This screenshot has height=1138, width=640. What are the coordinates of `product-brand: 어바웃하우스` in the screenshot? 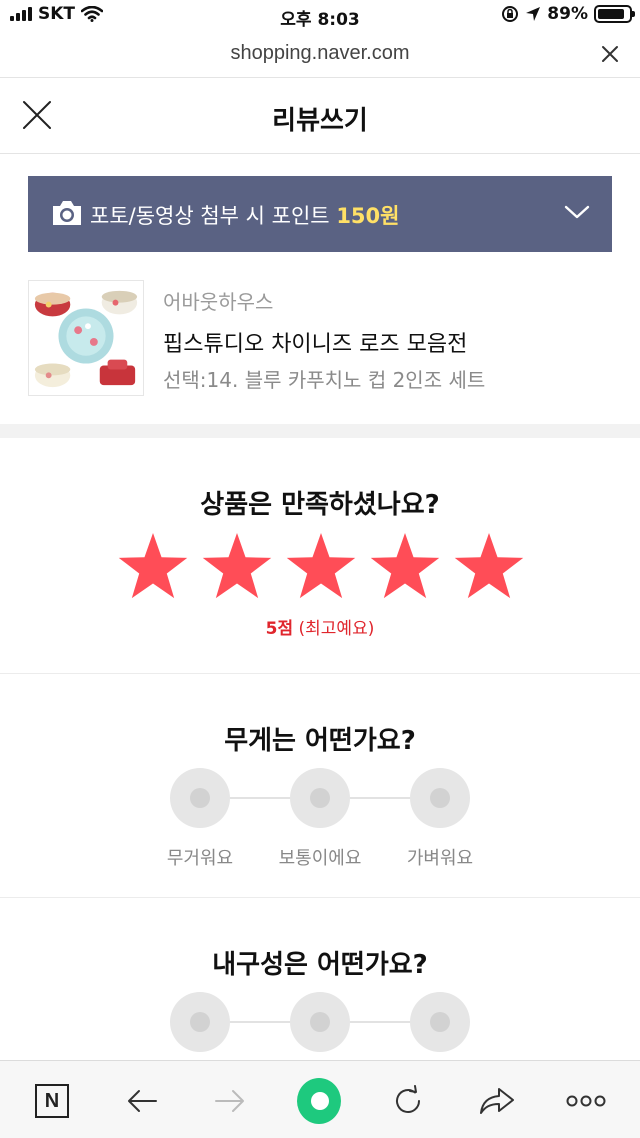 It's located at (218, 302).